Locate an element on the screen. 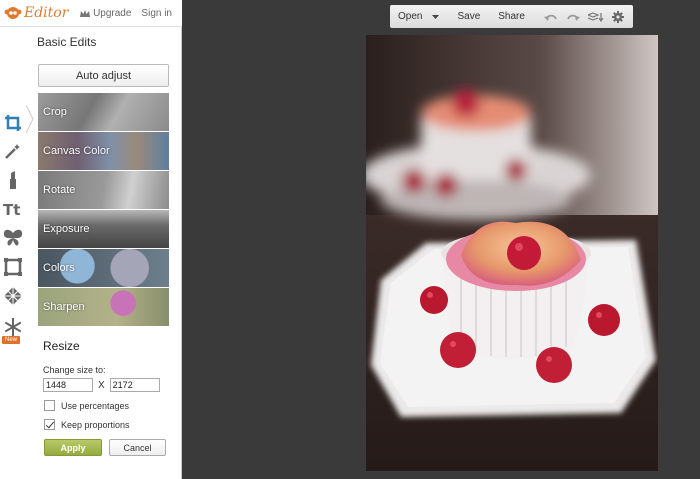  svg-text: Tt is located at coordinates (11, 209).